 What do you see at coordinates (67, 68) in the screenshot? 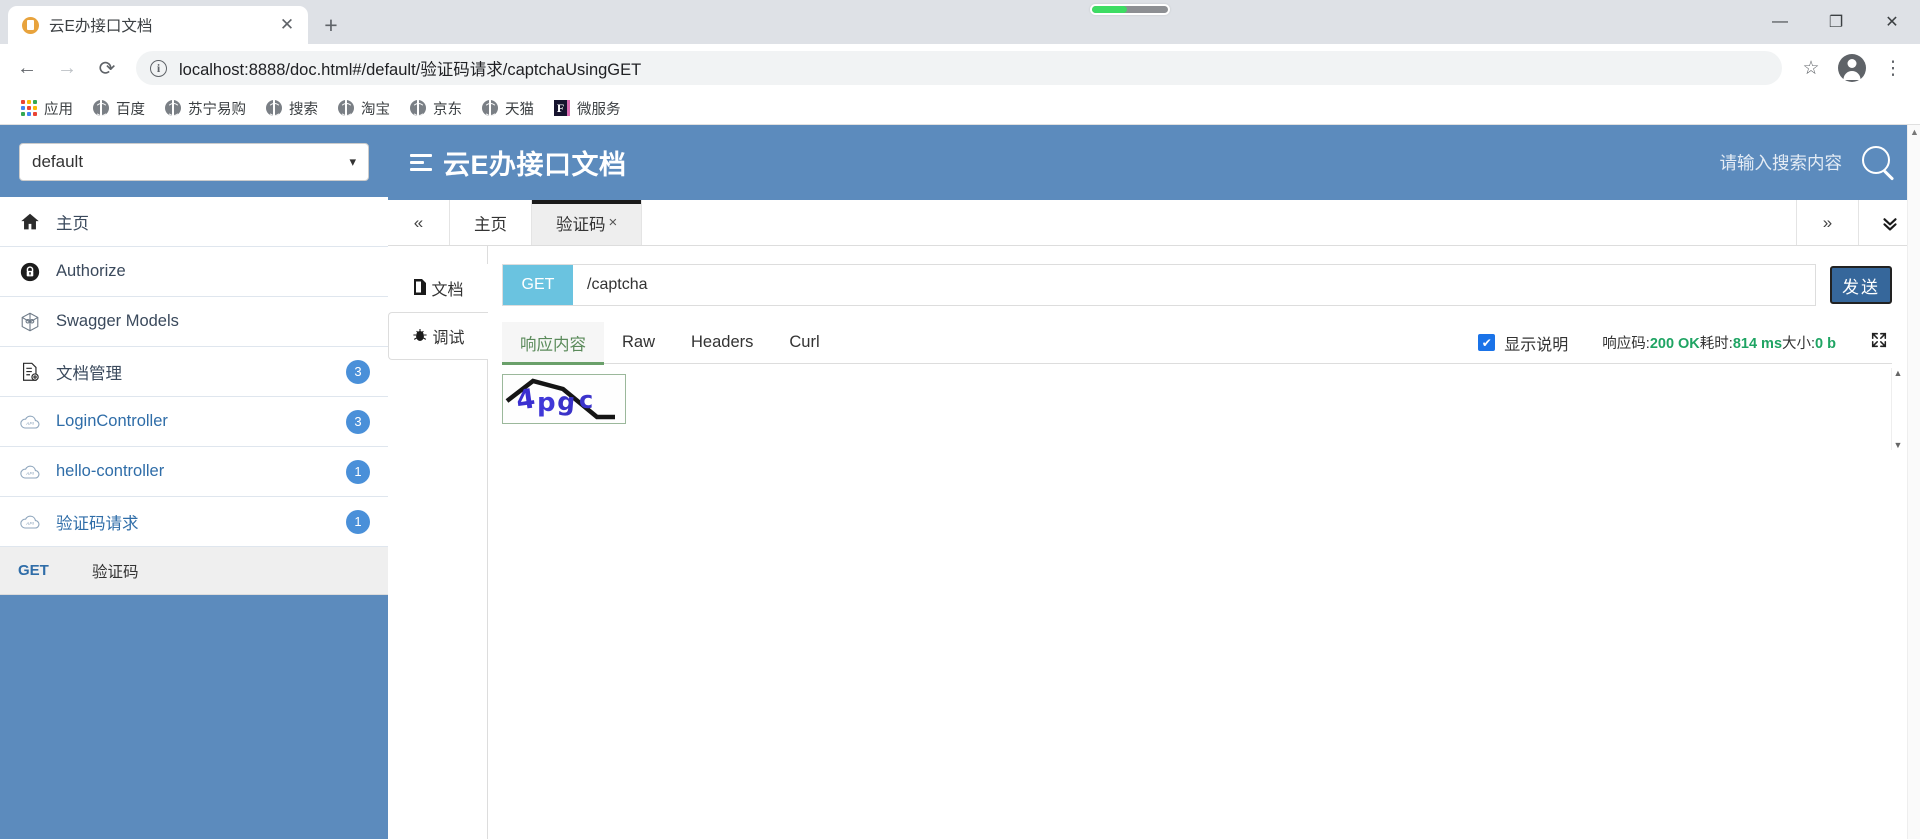
I see `forward-icon: →` at bounding box center [67, 68].